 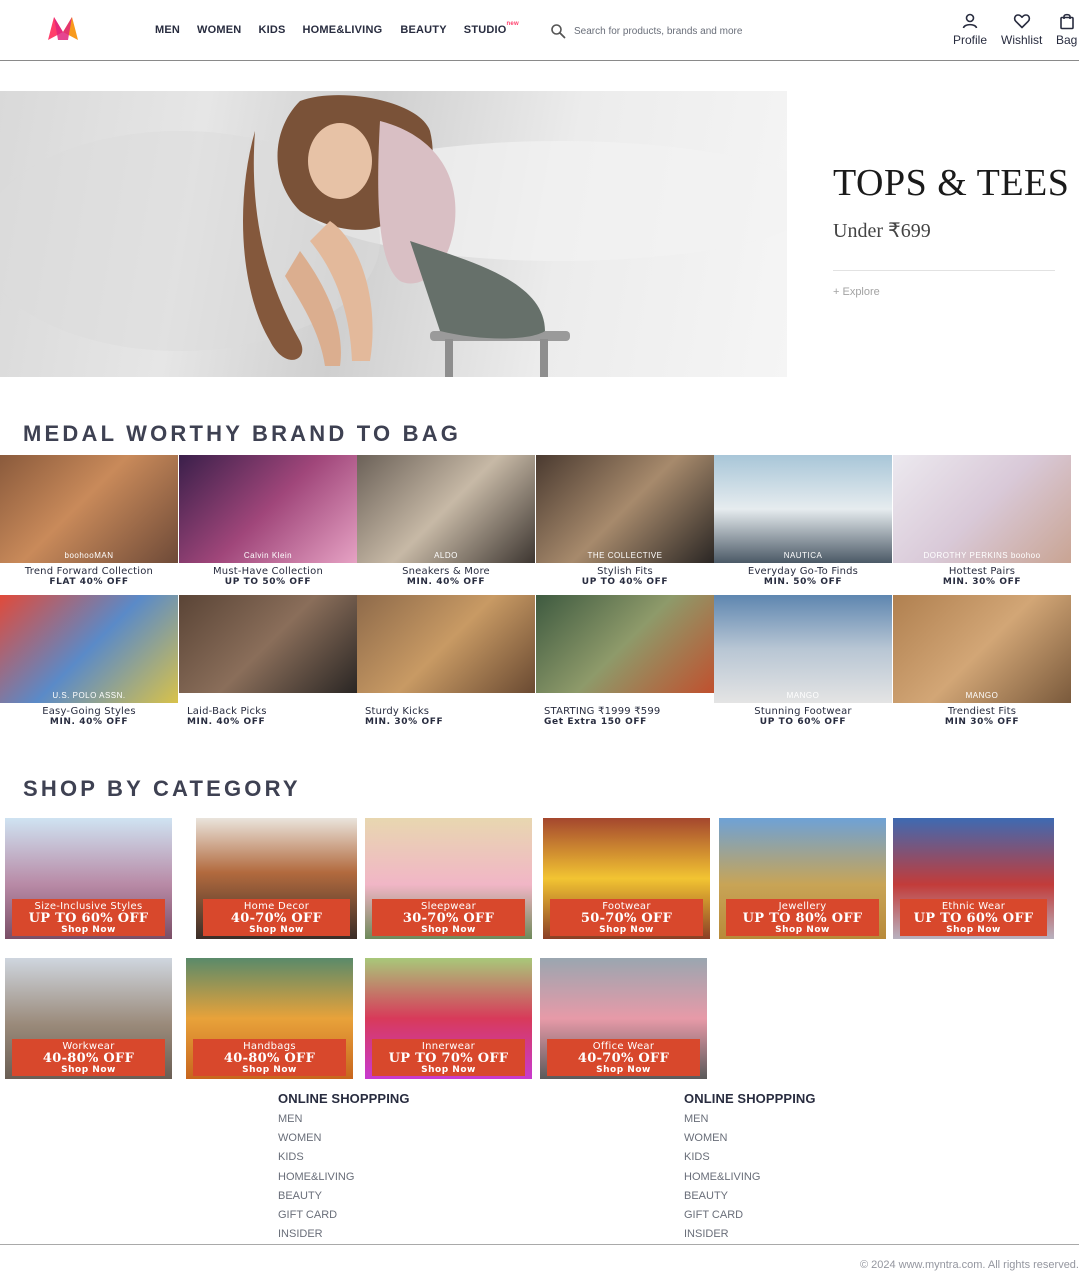 What do you see at coordinates (595, 722) in the screenshot?
I see `brand-offer: Get Extra 150 OFF` at bounding box center [595, 722].